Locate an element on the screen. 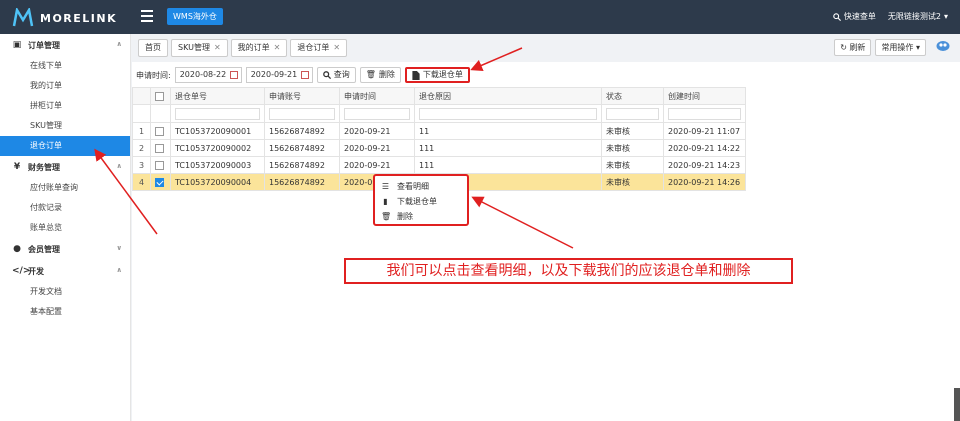 The image size is (960, 421). logo-text: MORELINK is located at coordinates (79, 18).